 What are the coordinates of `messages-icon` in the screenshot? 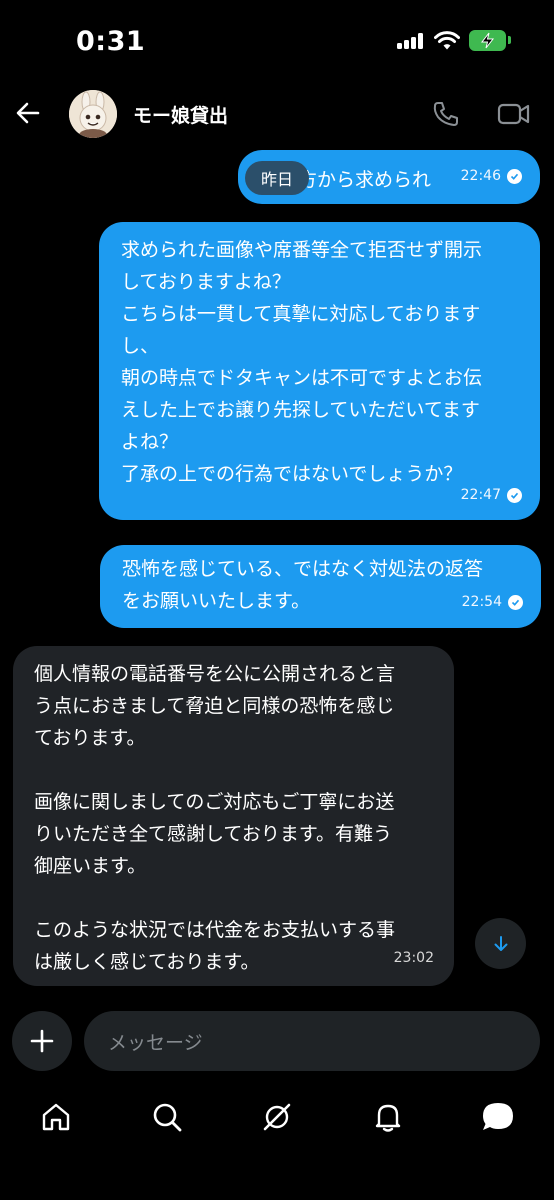 It's located at (498, 1116).